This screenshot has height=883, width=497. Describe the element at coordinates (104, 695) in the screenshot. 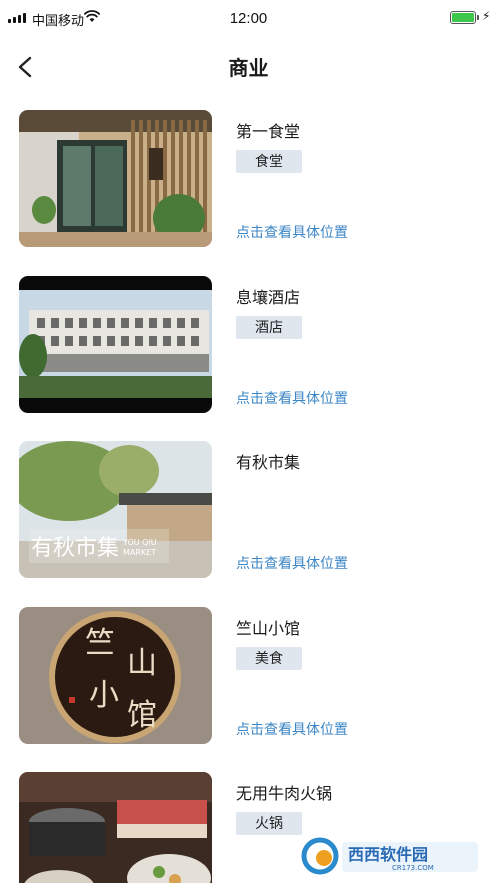

I see `svg-text: 小` at that location.